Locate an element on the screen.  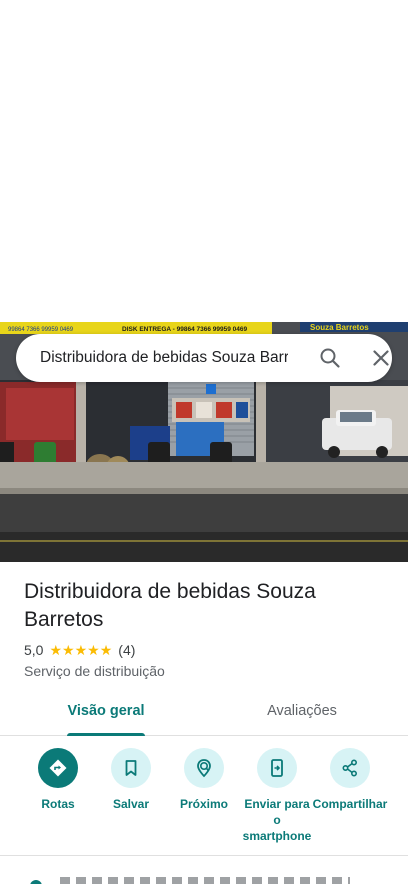
save-button: Salvar is located at coordinates (131, 780).